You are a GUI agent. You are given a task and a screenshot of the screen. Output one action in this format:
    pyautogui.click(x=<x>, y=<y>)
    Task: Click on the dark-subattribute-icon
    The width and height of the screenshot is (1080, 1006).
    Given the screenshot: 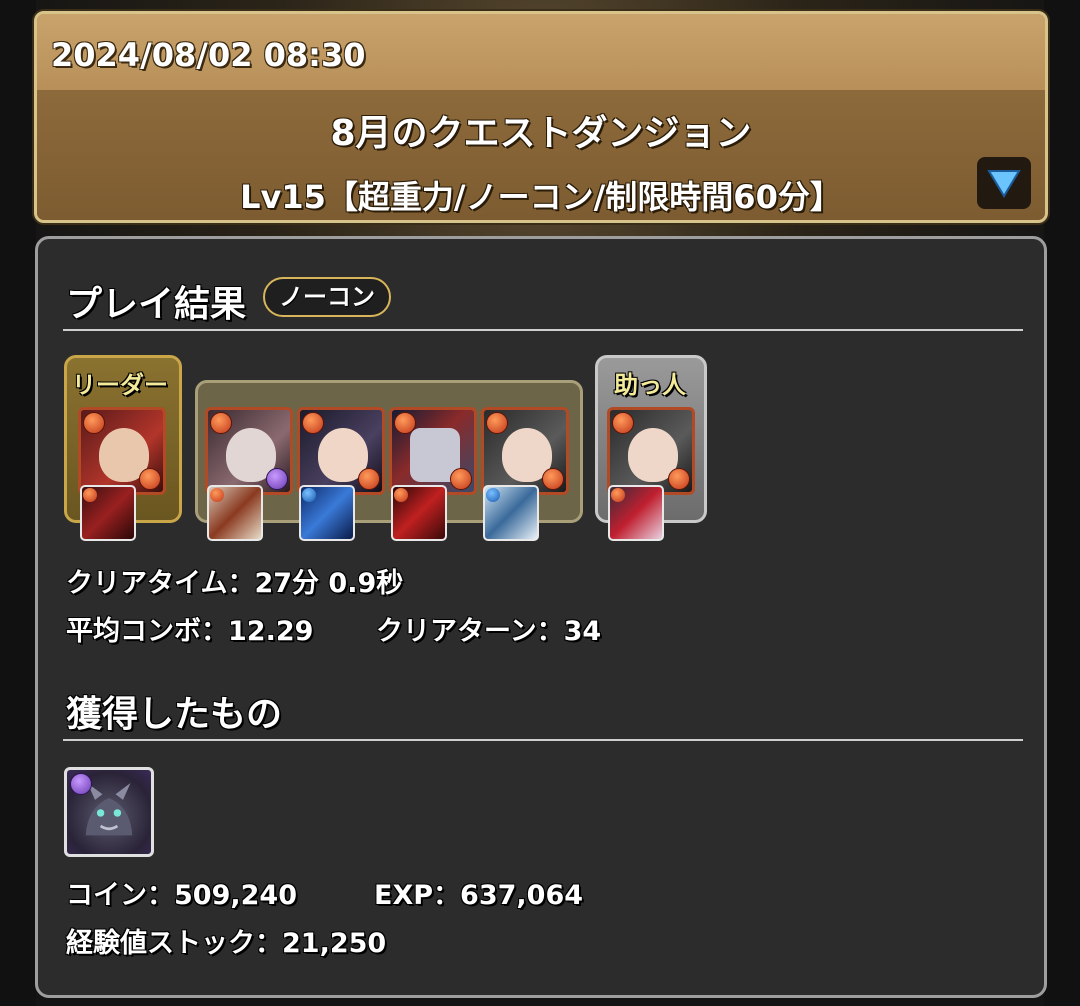 What is the action you would take?
    pyautogui.click(x=277, y=479)
    